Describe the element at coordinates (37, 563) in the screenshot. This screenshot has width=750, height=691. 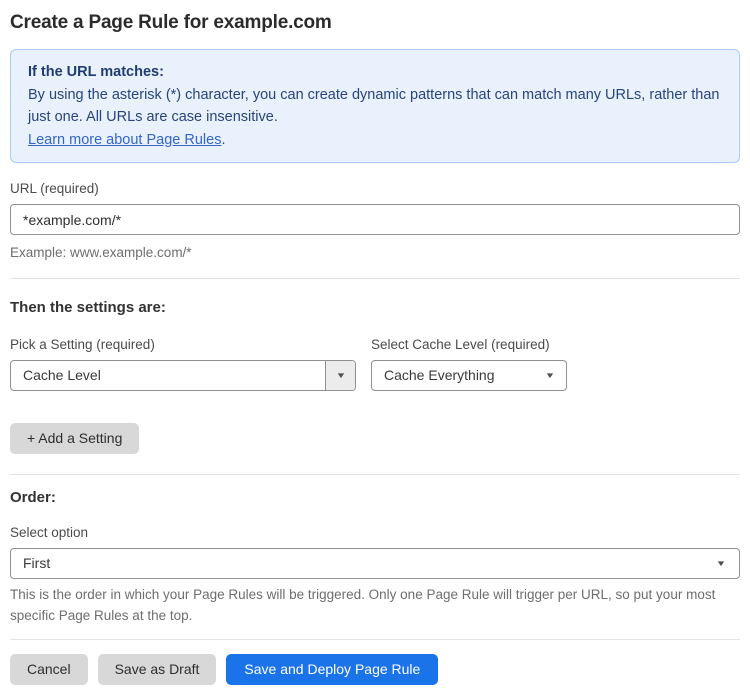
I see `order-select-value: First` at that location.